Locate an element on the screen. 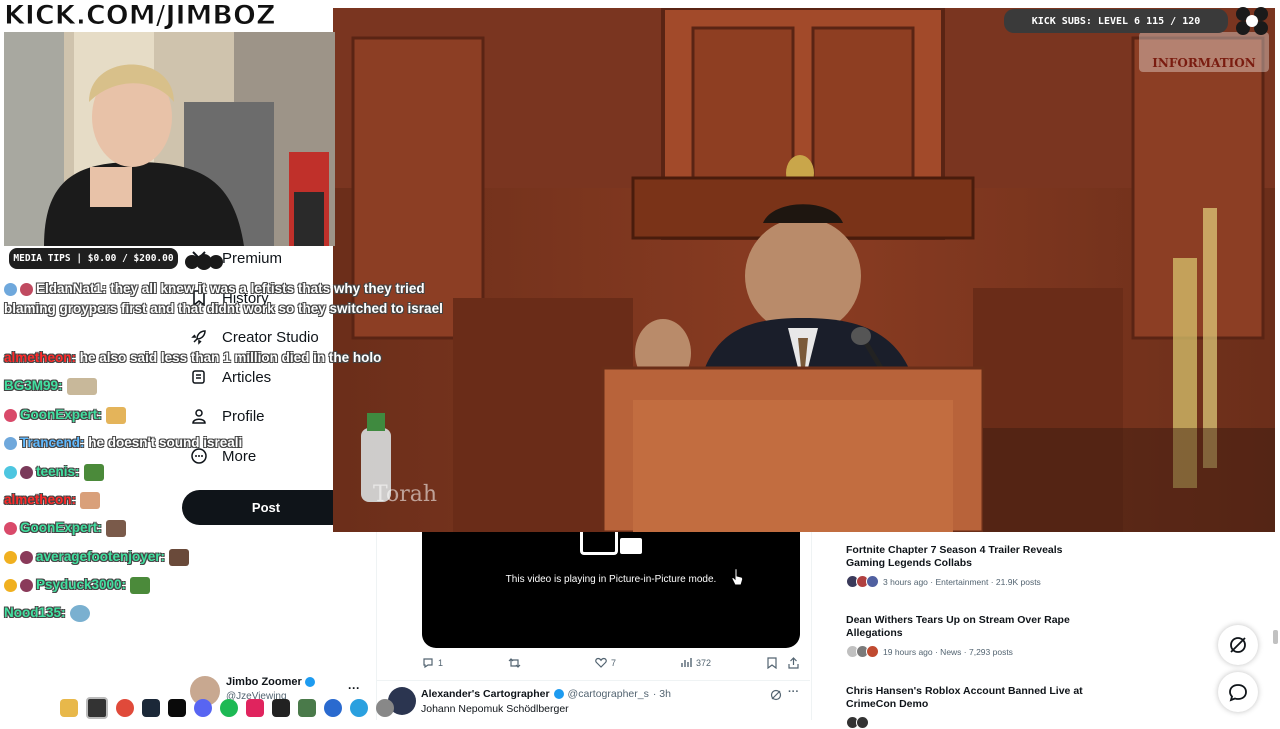  share-button is located at coordinates (793, 663).